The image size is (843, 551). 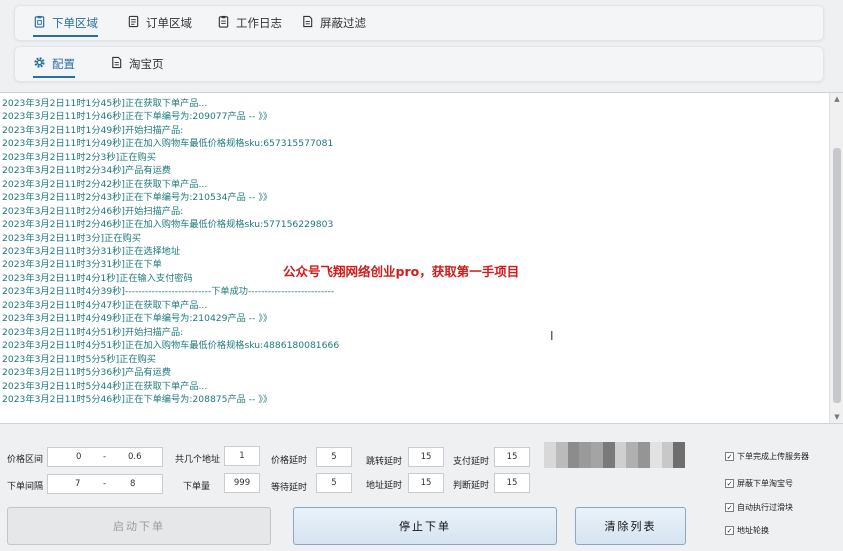 I want to click on log-line: 2023年3月2日11时3分31秒]正在选择地址, so click(x=91, y=251).